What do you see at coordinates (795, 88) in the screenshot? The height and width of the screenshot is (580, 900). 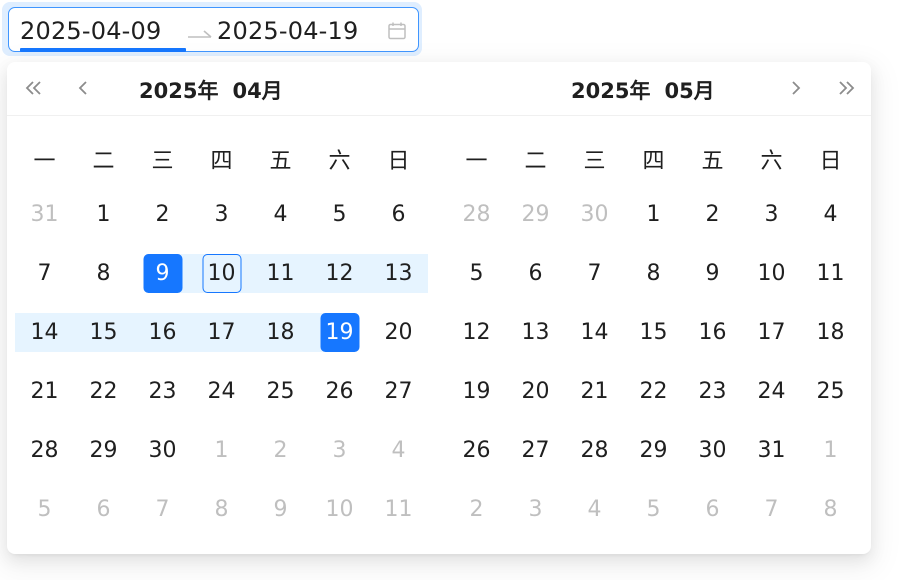 I see `chevron-right-icon` at bounding box center [795, 88].